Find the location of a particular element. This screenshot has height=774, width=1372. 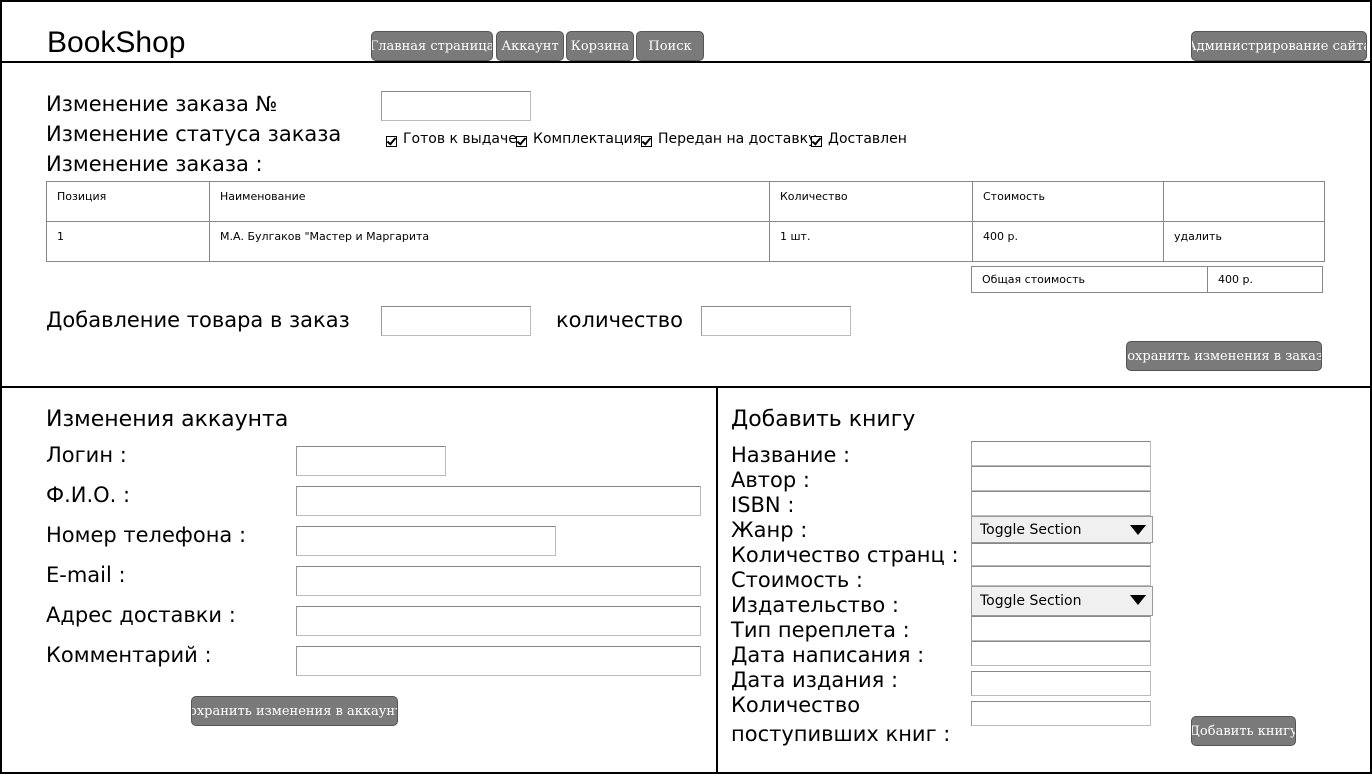

book-received-label-2: поступивших книг : is located at coordinates (841, 734).